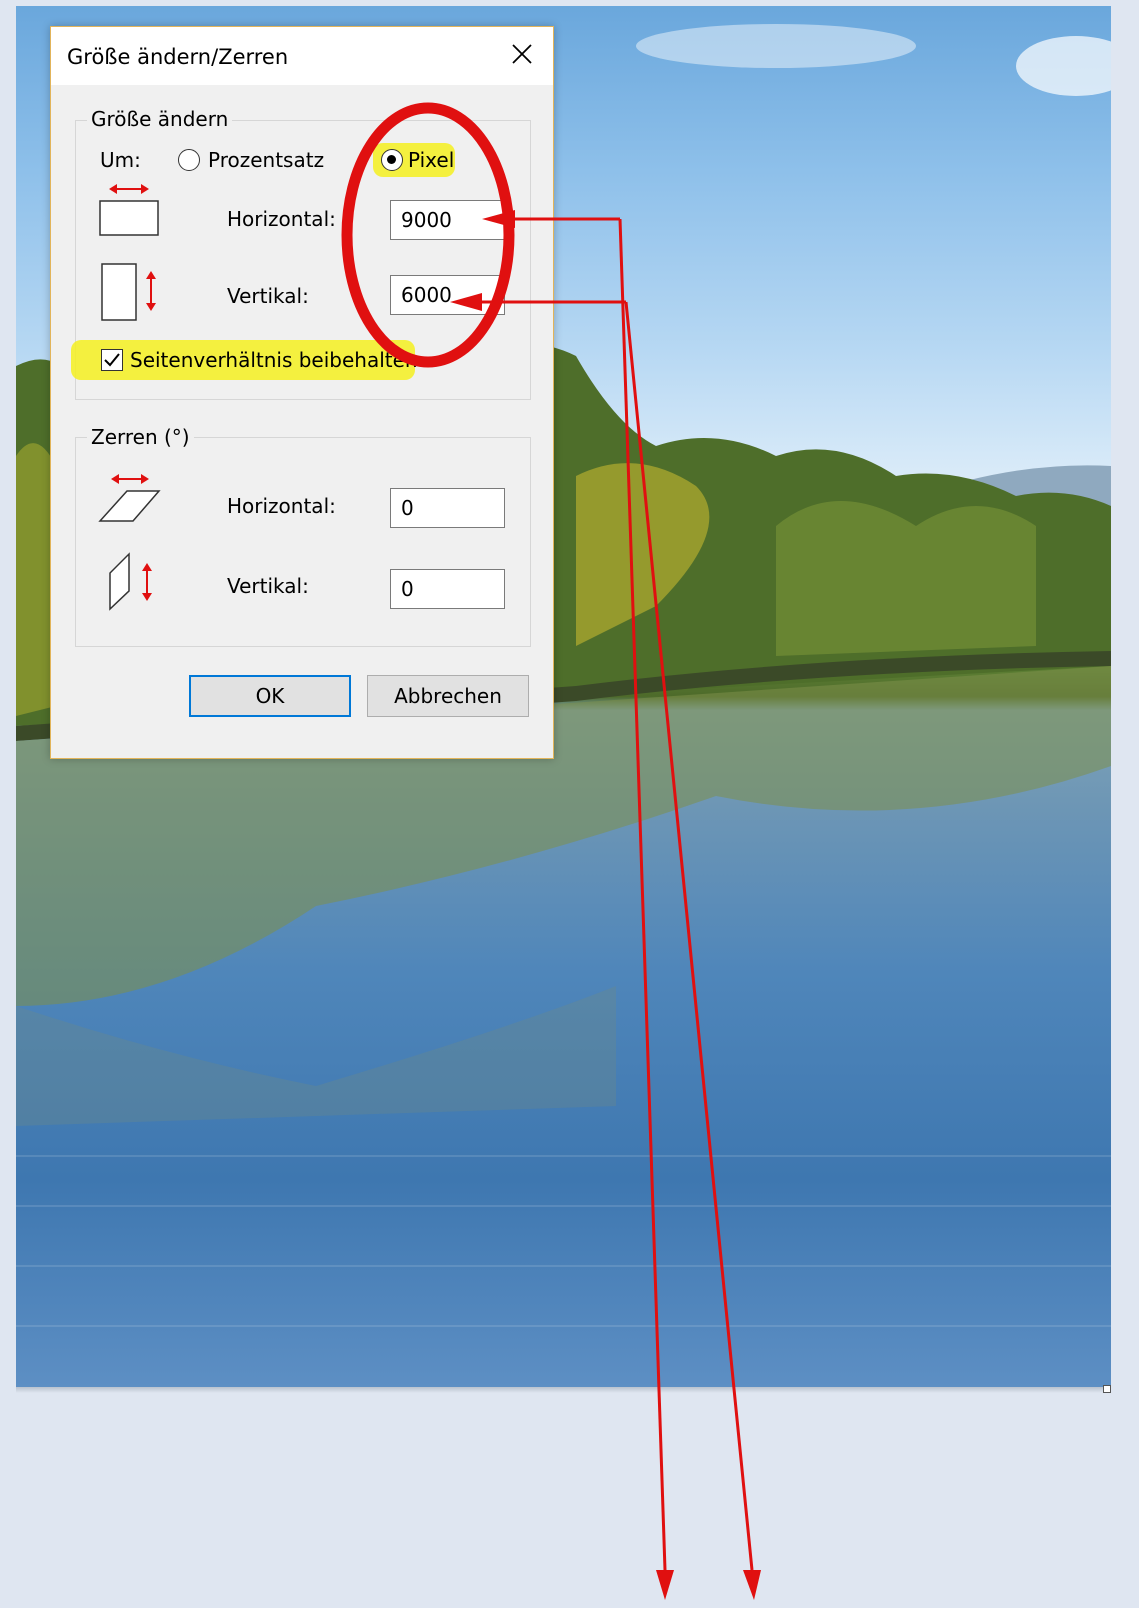 Image resolution: width=1139 pixels, height=1608 pixels. I want to click on resize-vertical-label: Vertikal:, so click(268, 296).